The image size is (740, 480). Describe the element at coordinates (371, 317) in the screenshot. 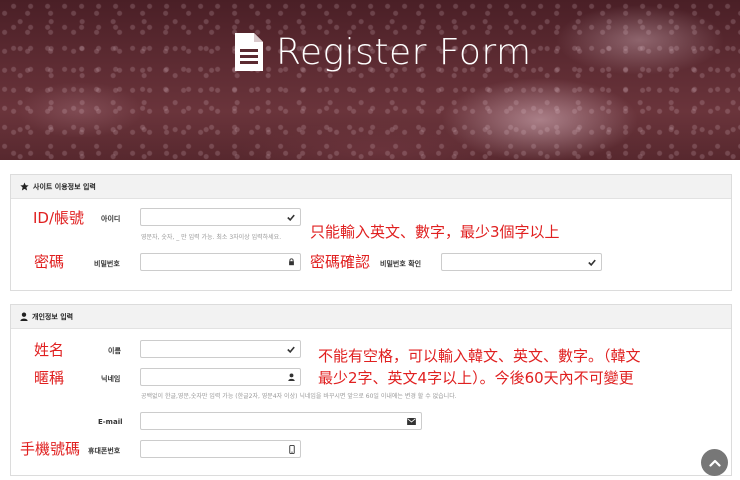

I see `personal-info-heading: 개인정보 입력` at that location.